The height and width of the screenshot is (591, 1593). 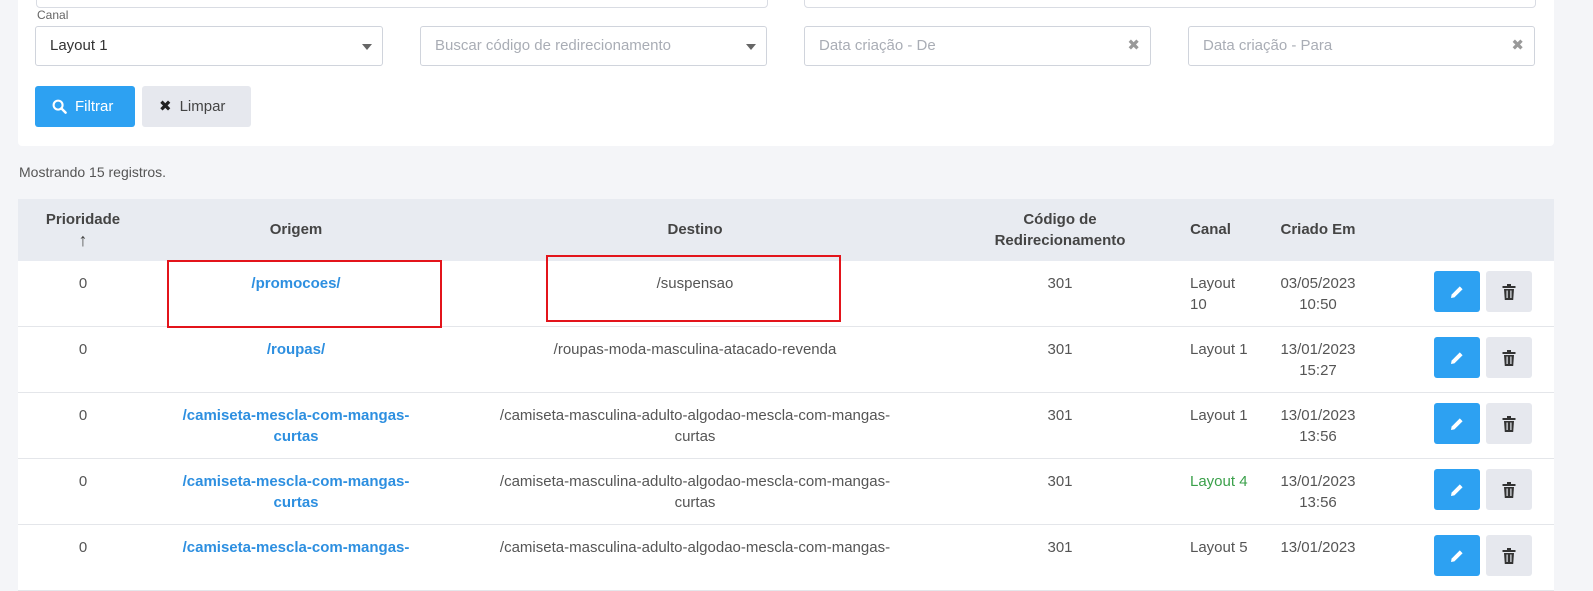 What do you see at coordinates (1318, 360) in the screenshot?
I see `created-cell: 13/01/2023 15:27` at bounding box center [1318, 360].